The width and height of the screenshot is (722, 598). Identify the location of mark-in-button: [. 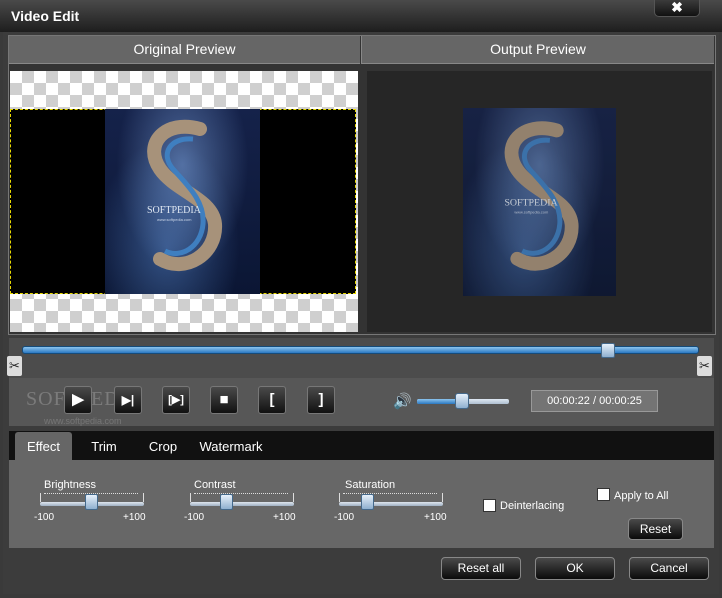
(272, 400).